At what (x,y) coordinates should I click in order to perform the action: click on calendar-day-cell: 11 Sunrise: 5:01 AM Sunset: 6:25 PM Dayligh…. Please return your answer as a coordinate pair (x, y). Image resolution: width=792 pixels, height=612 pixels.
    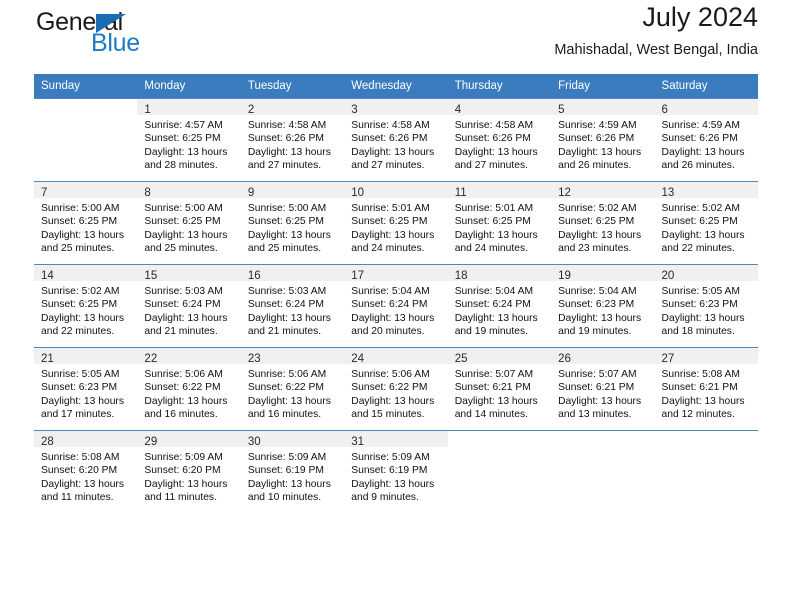
    Looking at the image, I should click on (499, 223).